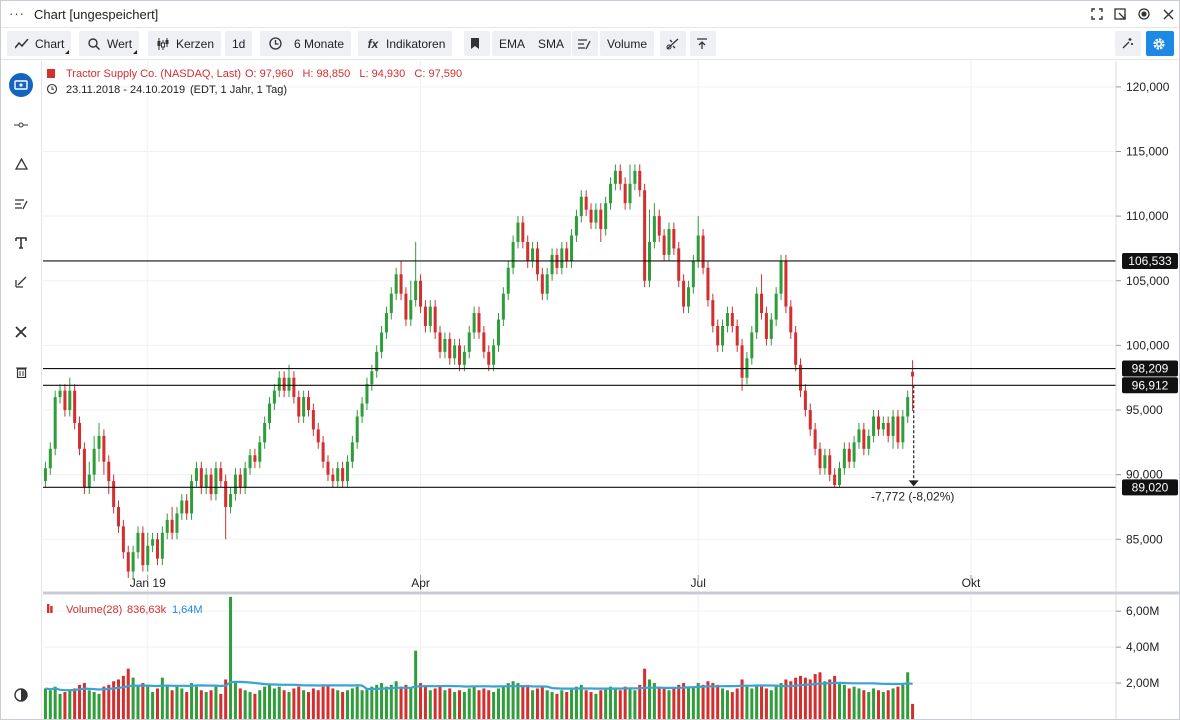  What do you see at coordinates (306, 43) in the screenshot?
I see `time-range-button: 6 Monate` at bounding box center [306, 43].